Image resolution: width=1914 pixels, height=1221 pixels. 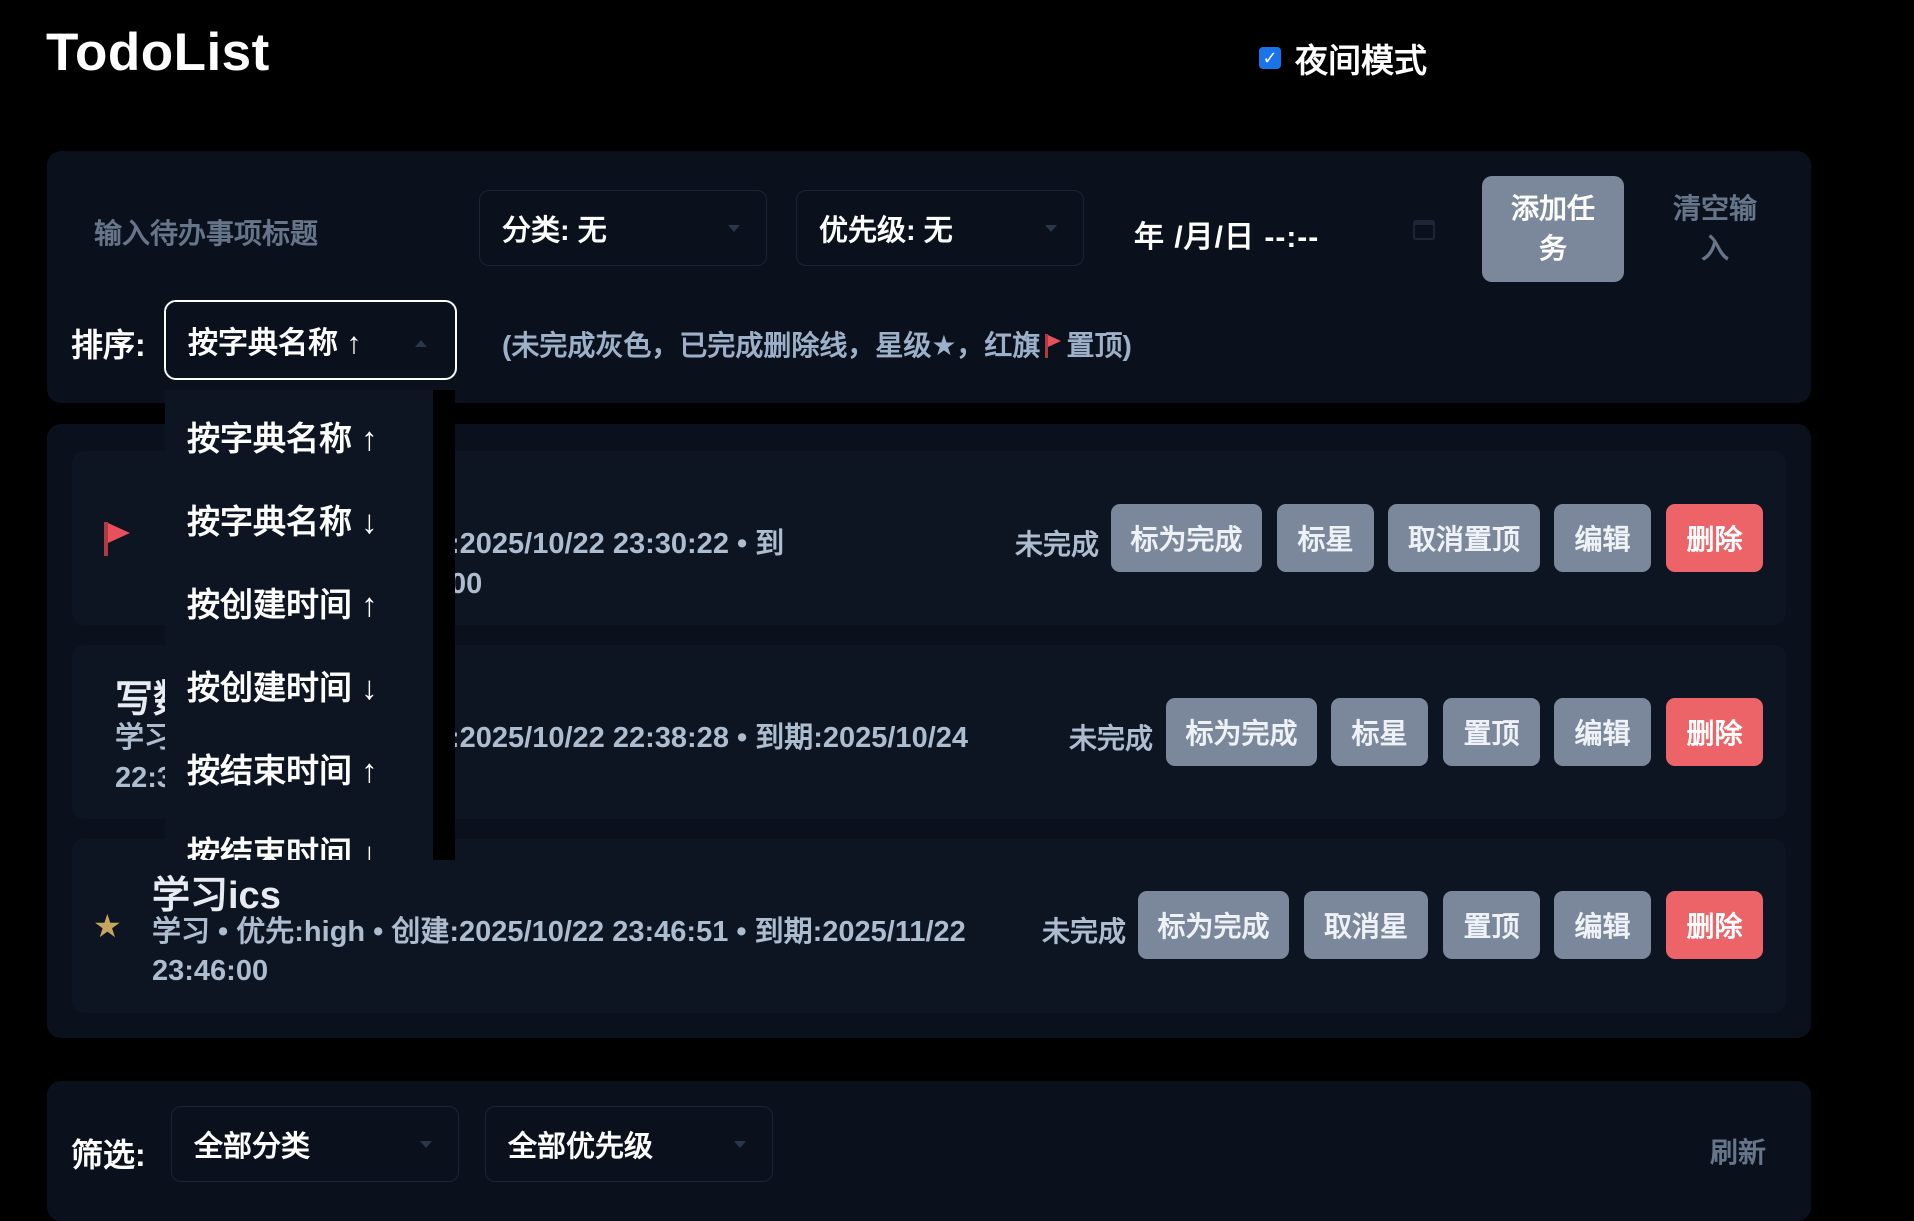 I want to click on priority-filter-select: 全部优先级, so click(x=629, y=1144).